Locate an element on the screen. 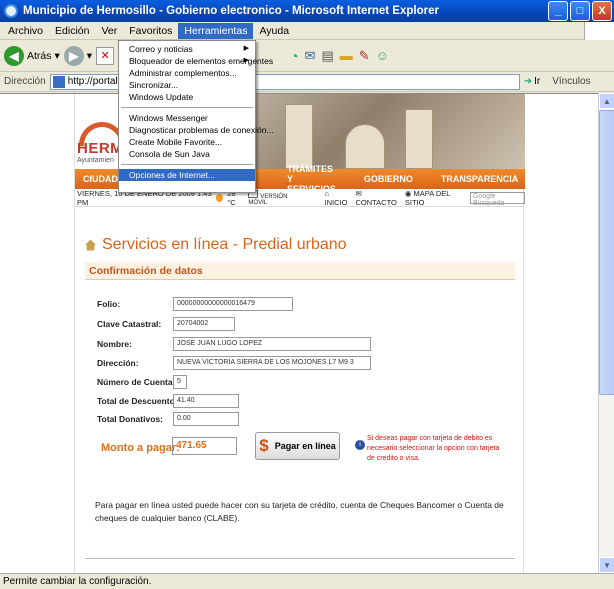  contacto-link: ✉ CONTACTO is located at coordinates (377, 198).